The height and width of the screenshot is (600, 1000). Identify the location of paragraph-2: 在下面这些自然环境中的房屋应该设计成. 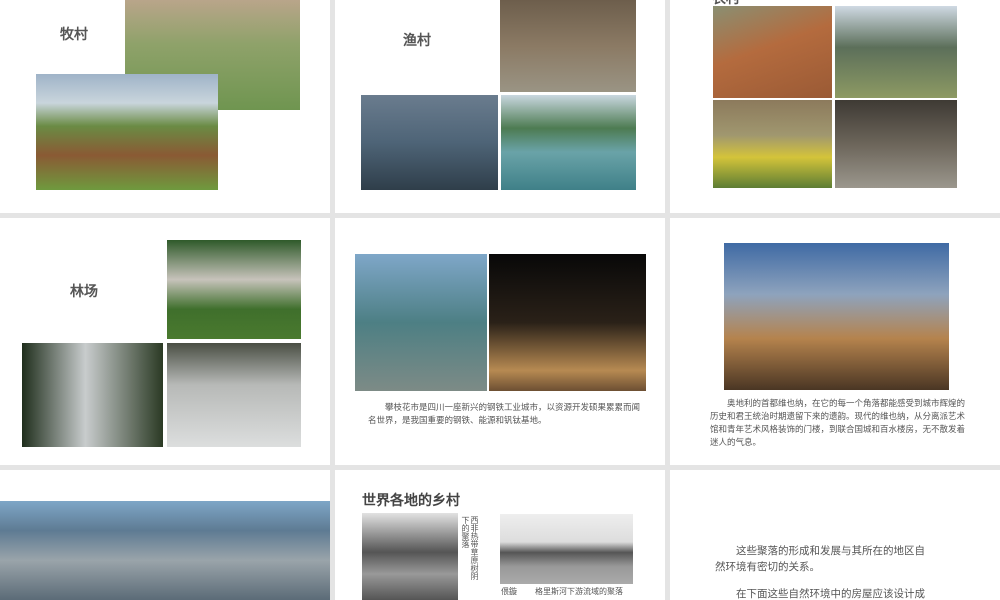
(830, 594).